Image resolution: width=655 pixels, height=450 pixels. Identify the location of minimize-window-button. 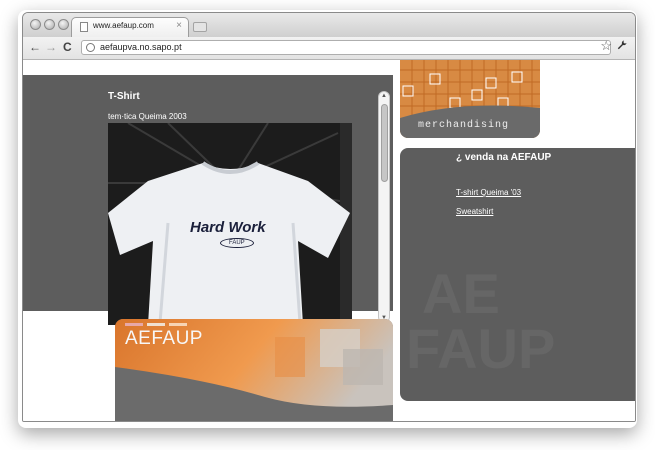
(49, 24).